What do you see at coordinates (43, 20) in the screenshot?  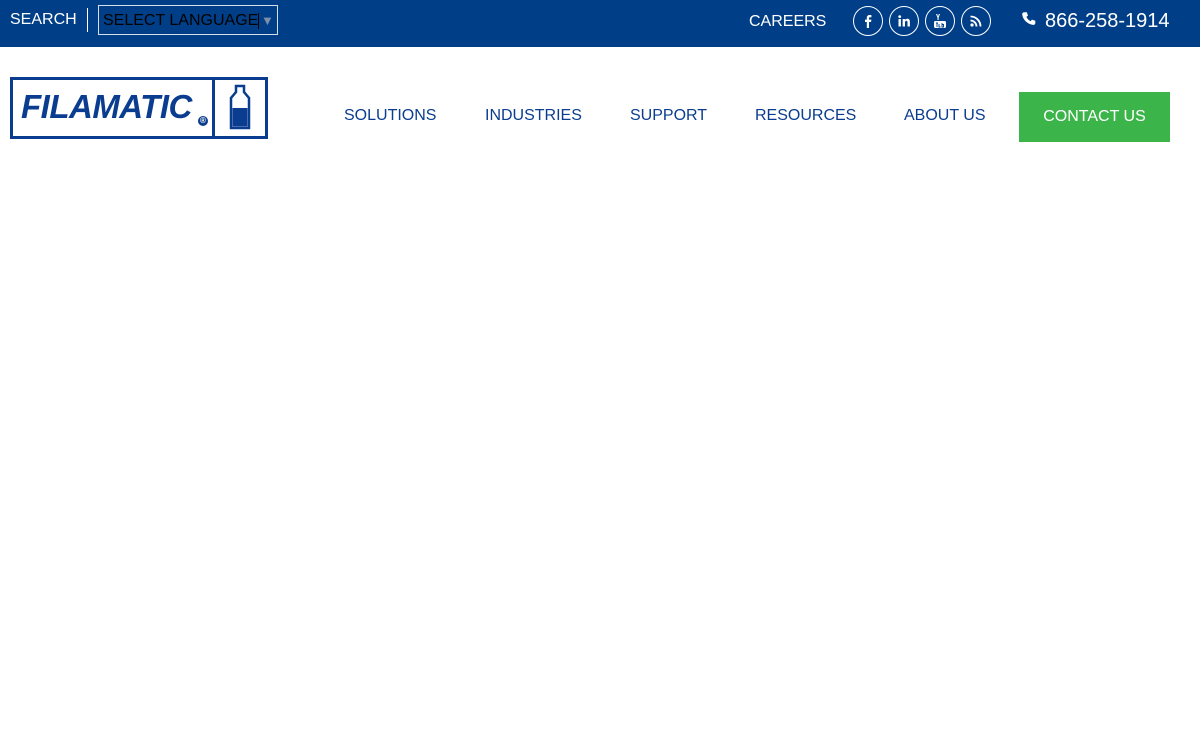 I see `search-link: SEARCH` at bounding box center [43, 20].